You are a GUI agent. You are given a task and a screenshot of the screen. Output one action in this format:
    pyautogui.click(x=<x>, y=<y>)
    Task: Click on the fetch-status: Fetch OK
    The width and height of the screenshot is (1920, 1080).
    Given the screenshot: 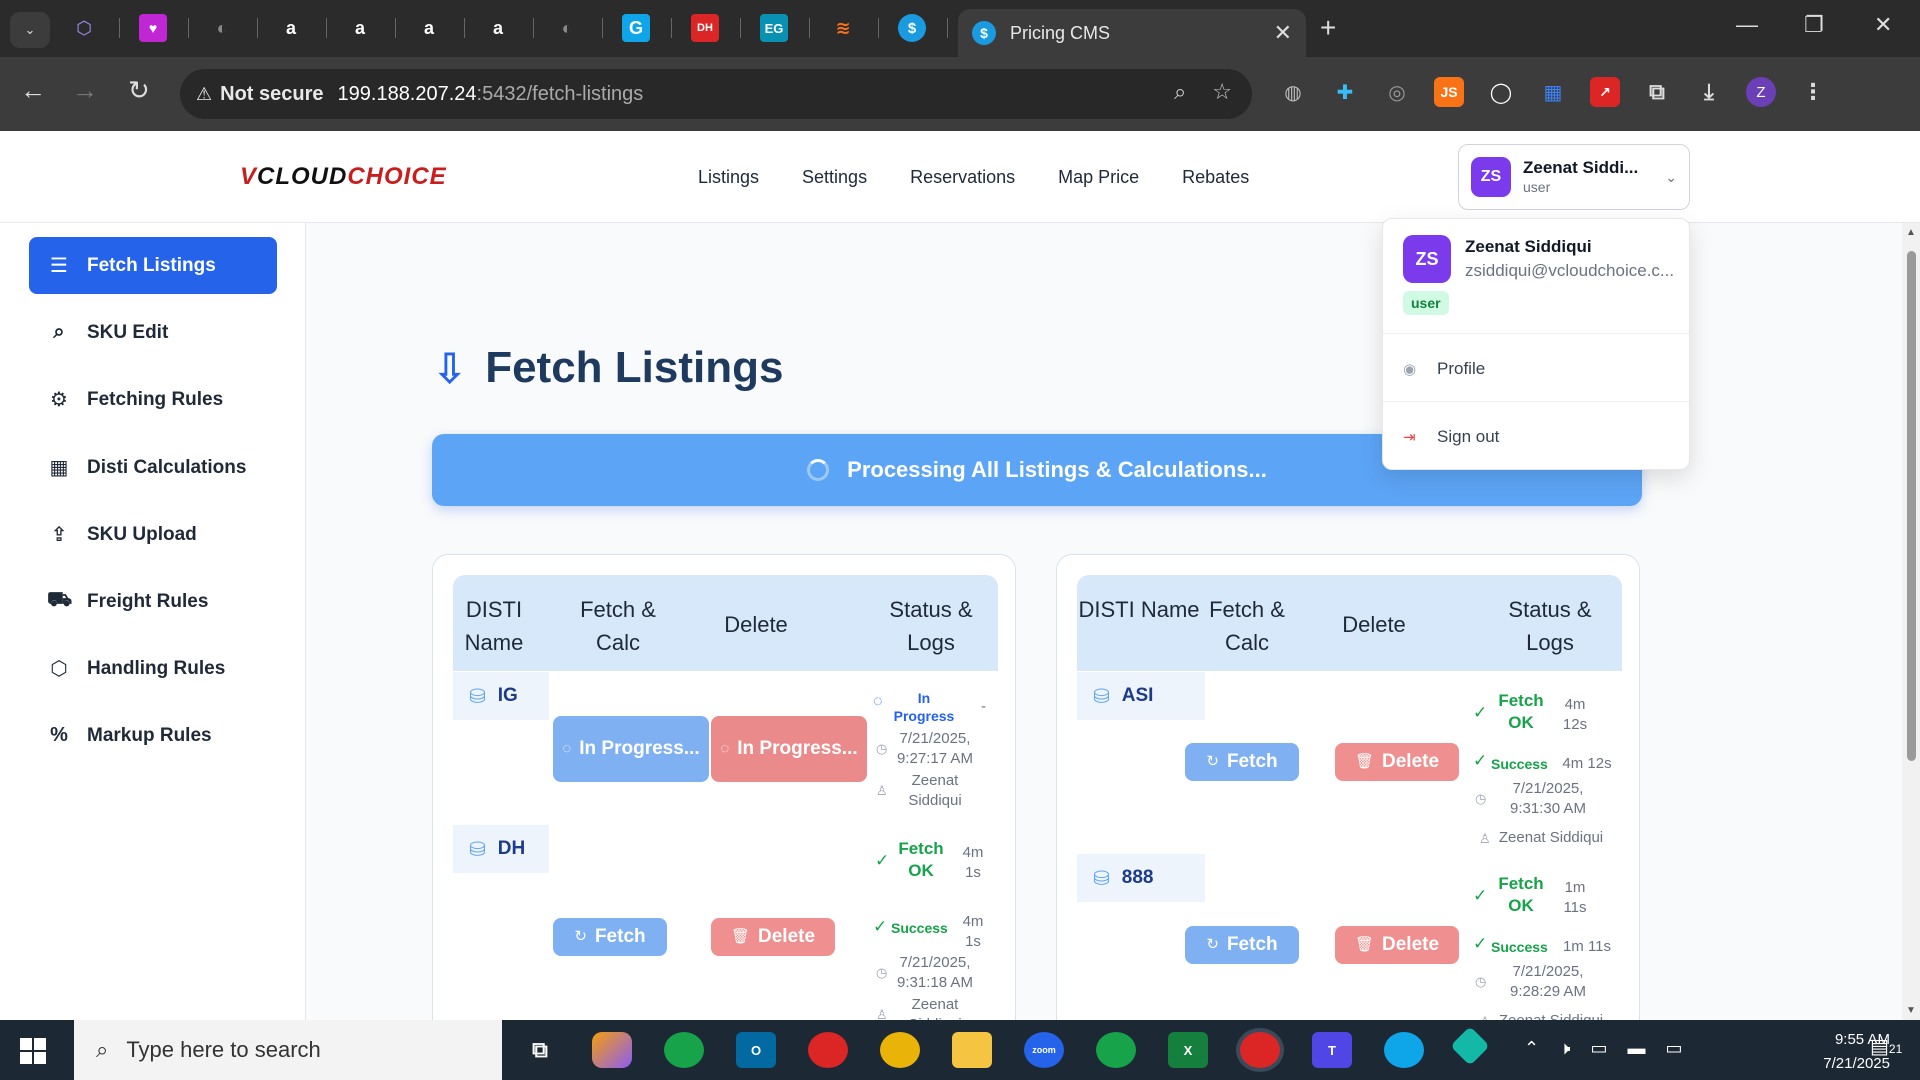 What is the action you would take?
    pyautogui.click(x=921, y=860)
    